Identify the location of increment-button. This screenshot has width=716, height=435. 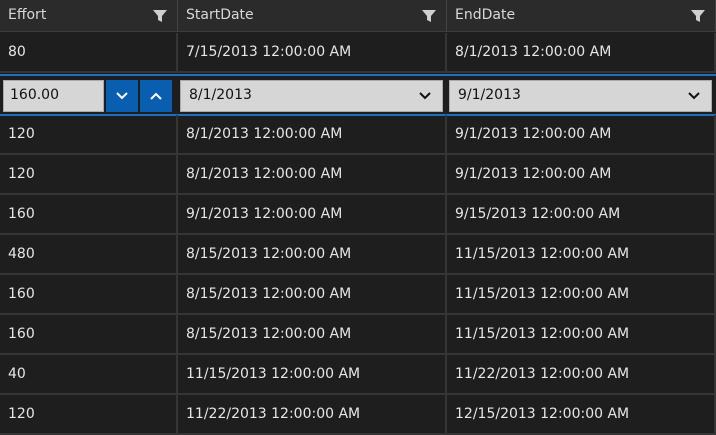
(156, 96).